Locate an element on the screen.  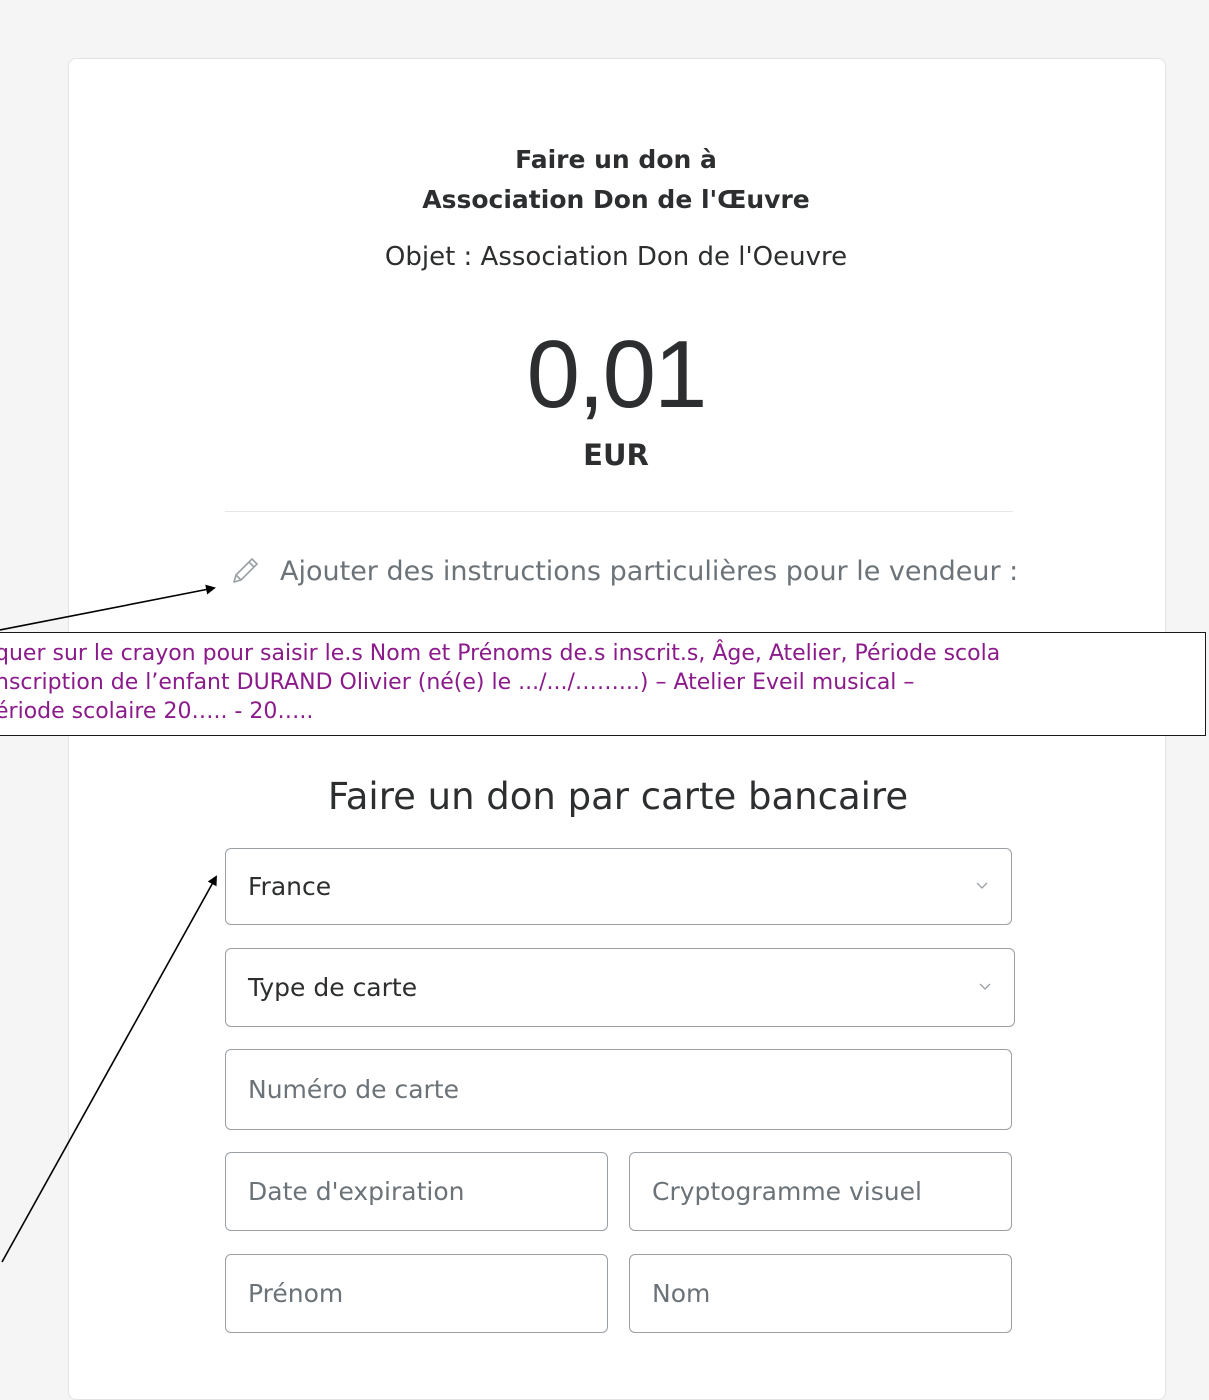
card-number-placeholder: Numéro de carte is located at coordinates (353, 1089).